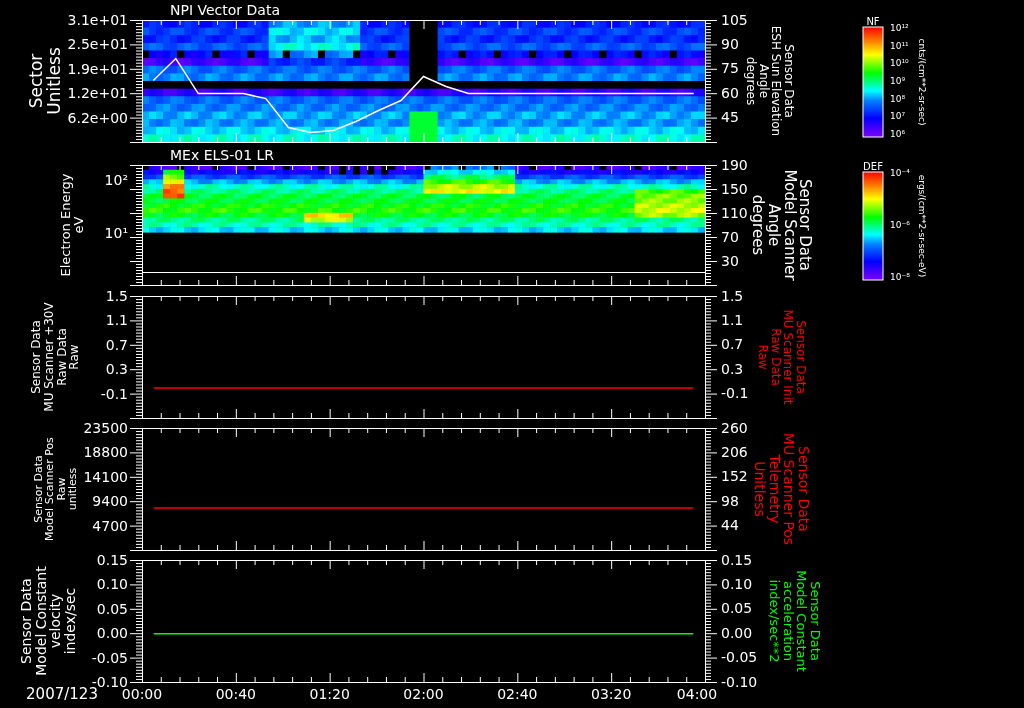  I want to click on tick-label: 1.2e+01, so click(97, 93).